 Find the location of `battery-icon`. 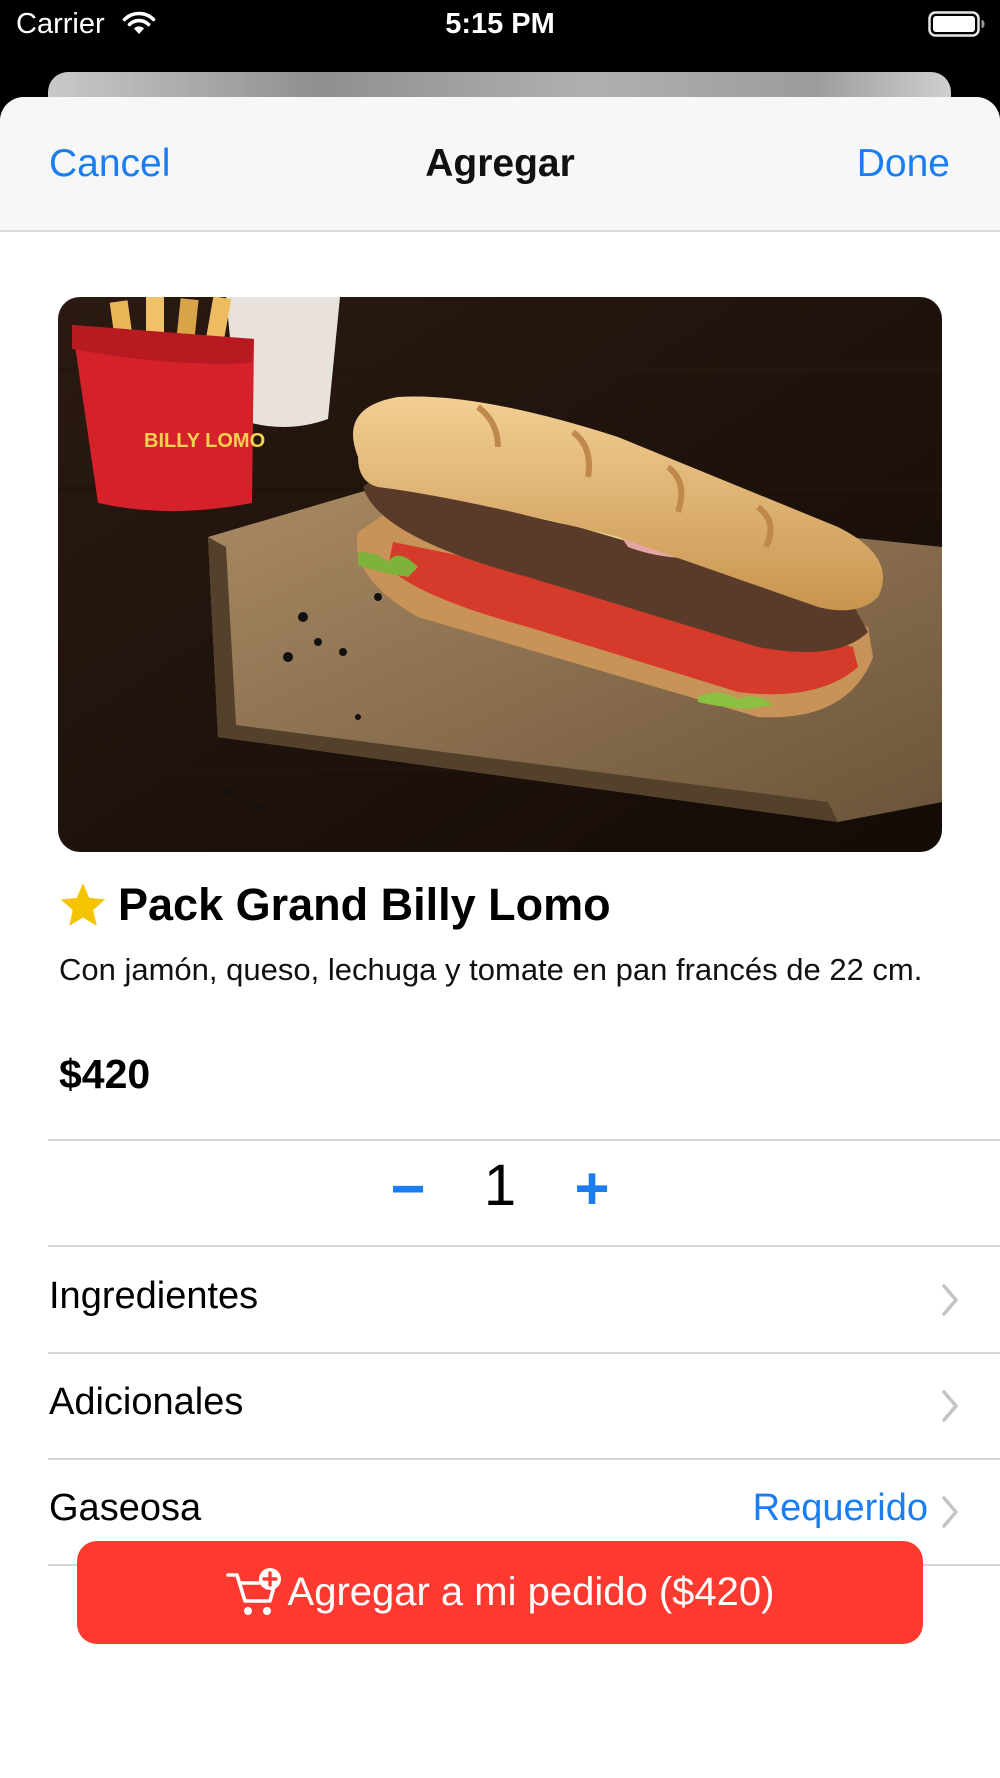

battery-icon is located at coordinates (956, 24).